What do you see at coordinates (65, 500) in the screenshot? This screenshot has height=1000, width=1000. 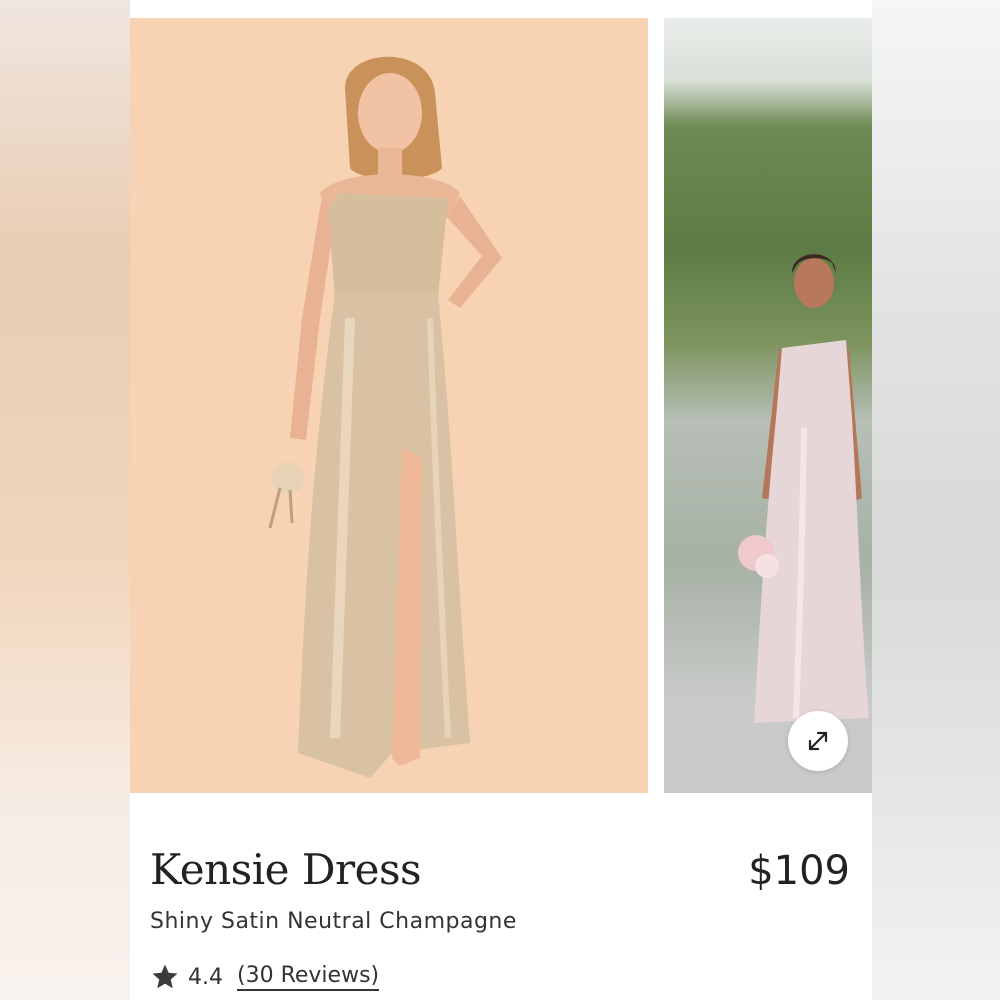 I see `blurred-background-left` at bounding box center [65, 500].